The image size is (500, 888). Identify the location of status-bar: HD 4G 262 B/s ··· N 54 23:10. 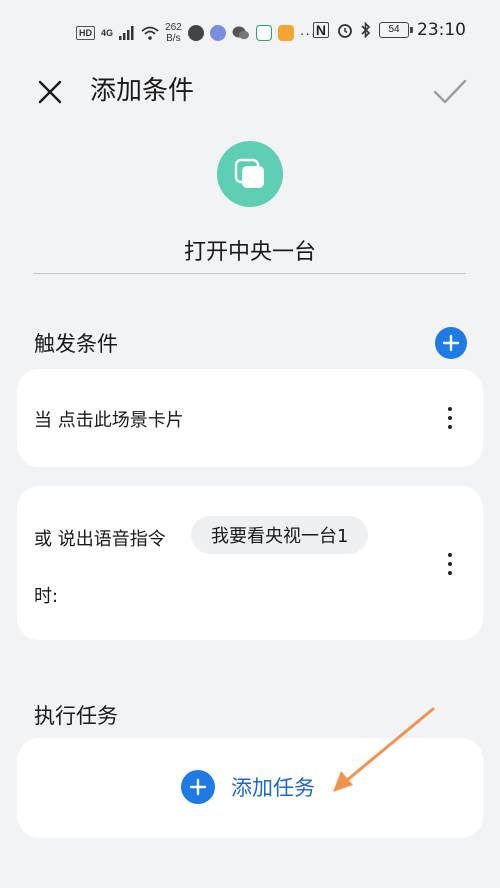
(250, 31).